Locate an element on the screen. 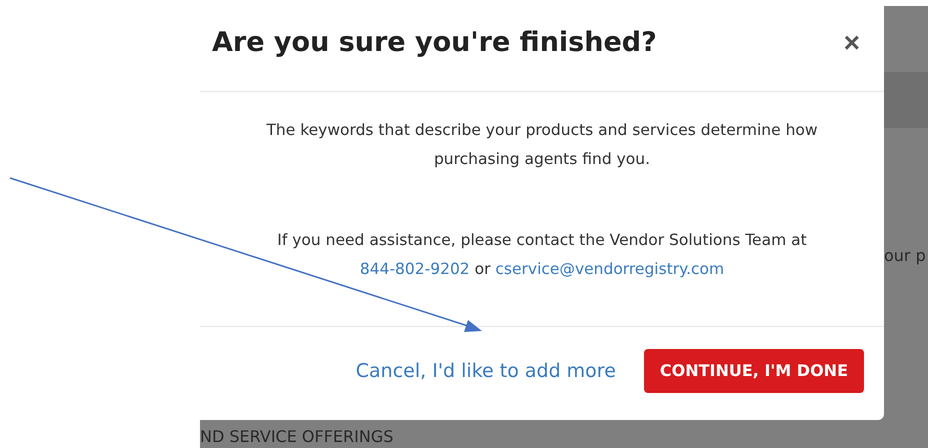 This screenshot has width=928, height=448. phone-link: 844-802-9202 is located at coordinates (415, 269).